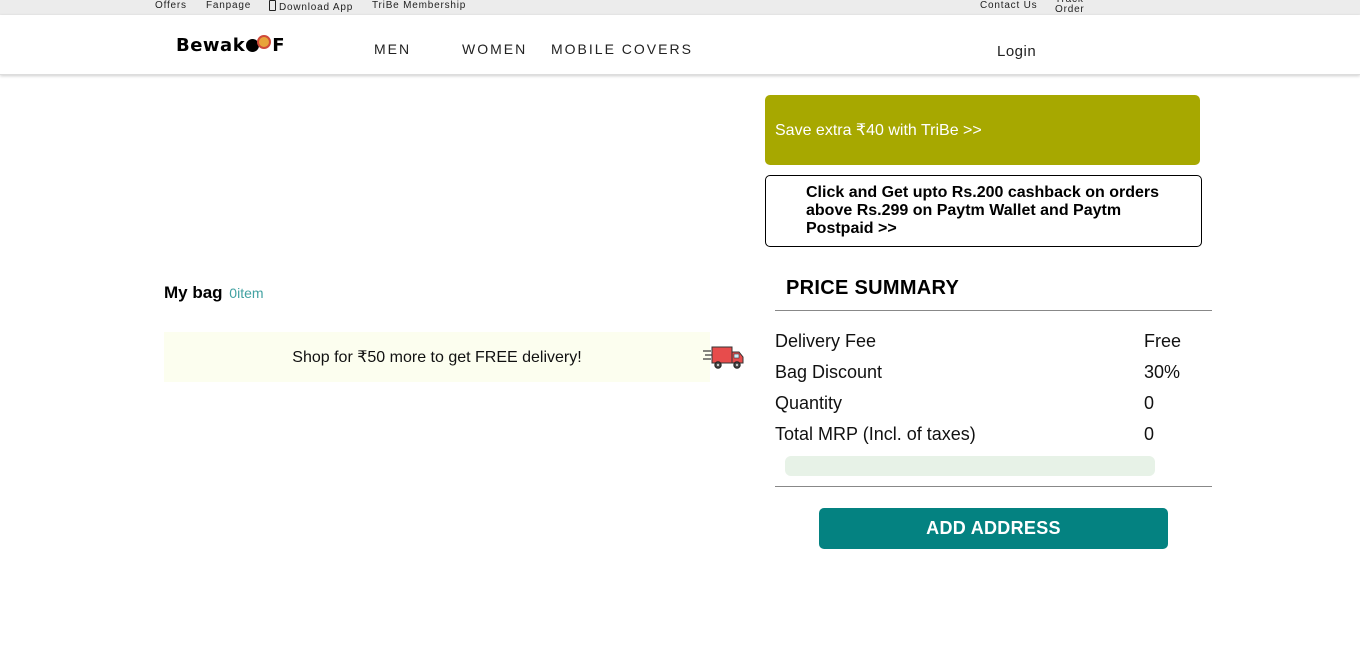 This screenshot has height=651, width=1360. What do you see at coordinates (985, 373) in the screenshot?
I see `price-row-bag-discount: Bag Discount 30%` at bounding box center [985, 373].